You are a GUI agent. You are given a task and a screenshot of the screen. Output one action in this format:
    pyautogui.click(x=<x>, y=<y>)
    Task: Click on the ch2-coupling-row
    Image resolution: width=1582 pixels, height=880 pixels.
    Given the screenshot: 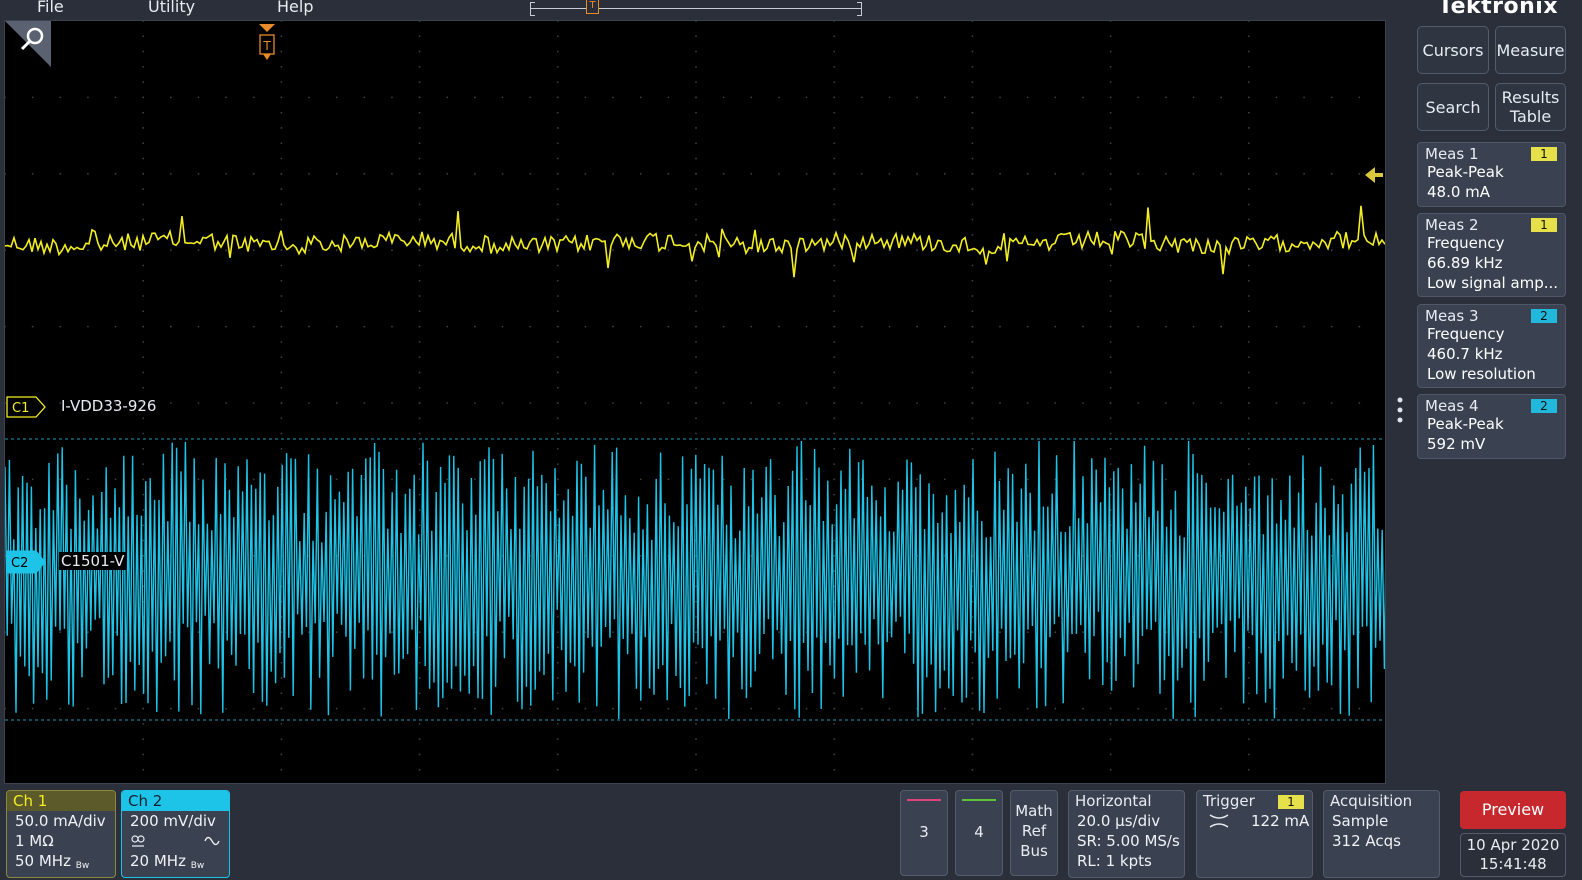 What is the action you would take?
    pyautogui.click(x=175, y=841)
    